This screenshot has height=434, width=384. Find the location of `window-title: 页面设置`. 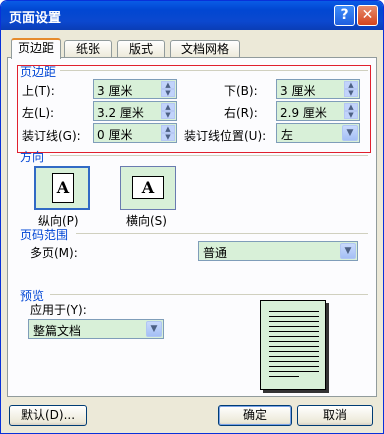

window-title: 页面设置 is located at coordinates (35, 18).